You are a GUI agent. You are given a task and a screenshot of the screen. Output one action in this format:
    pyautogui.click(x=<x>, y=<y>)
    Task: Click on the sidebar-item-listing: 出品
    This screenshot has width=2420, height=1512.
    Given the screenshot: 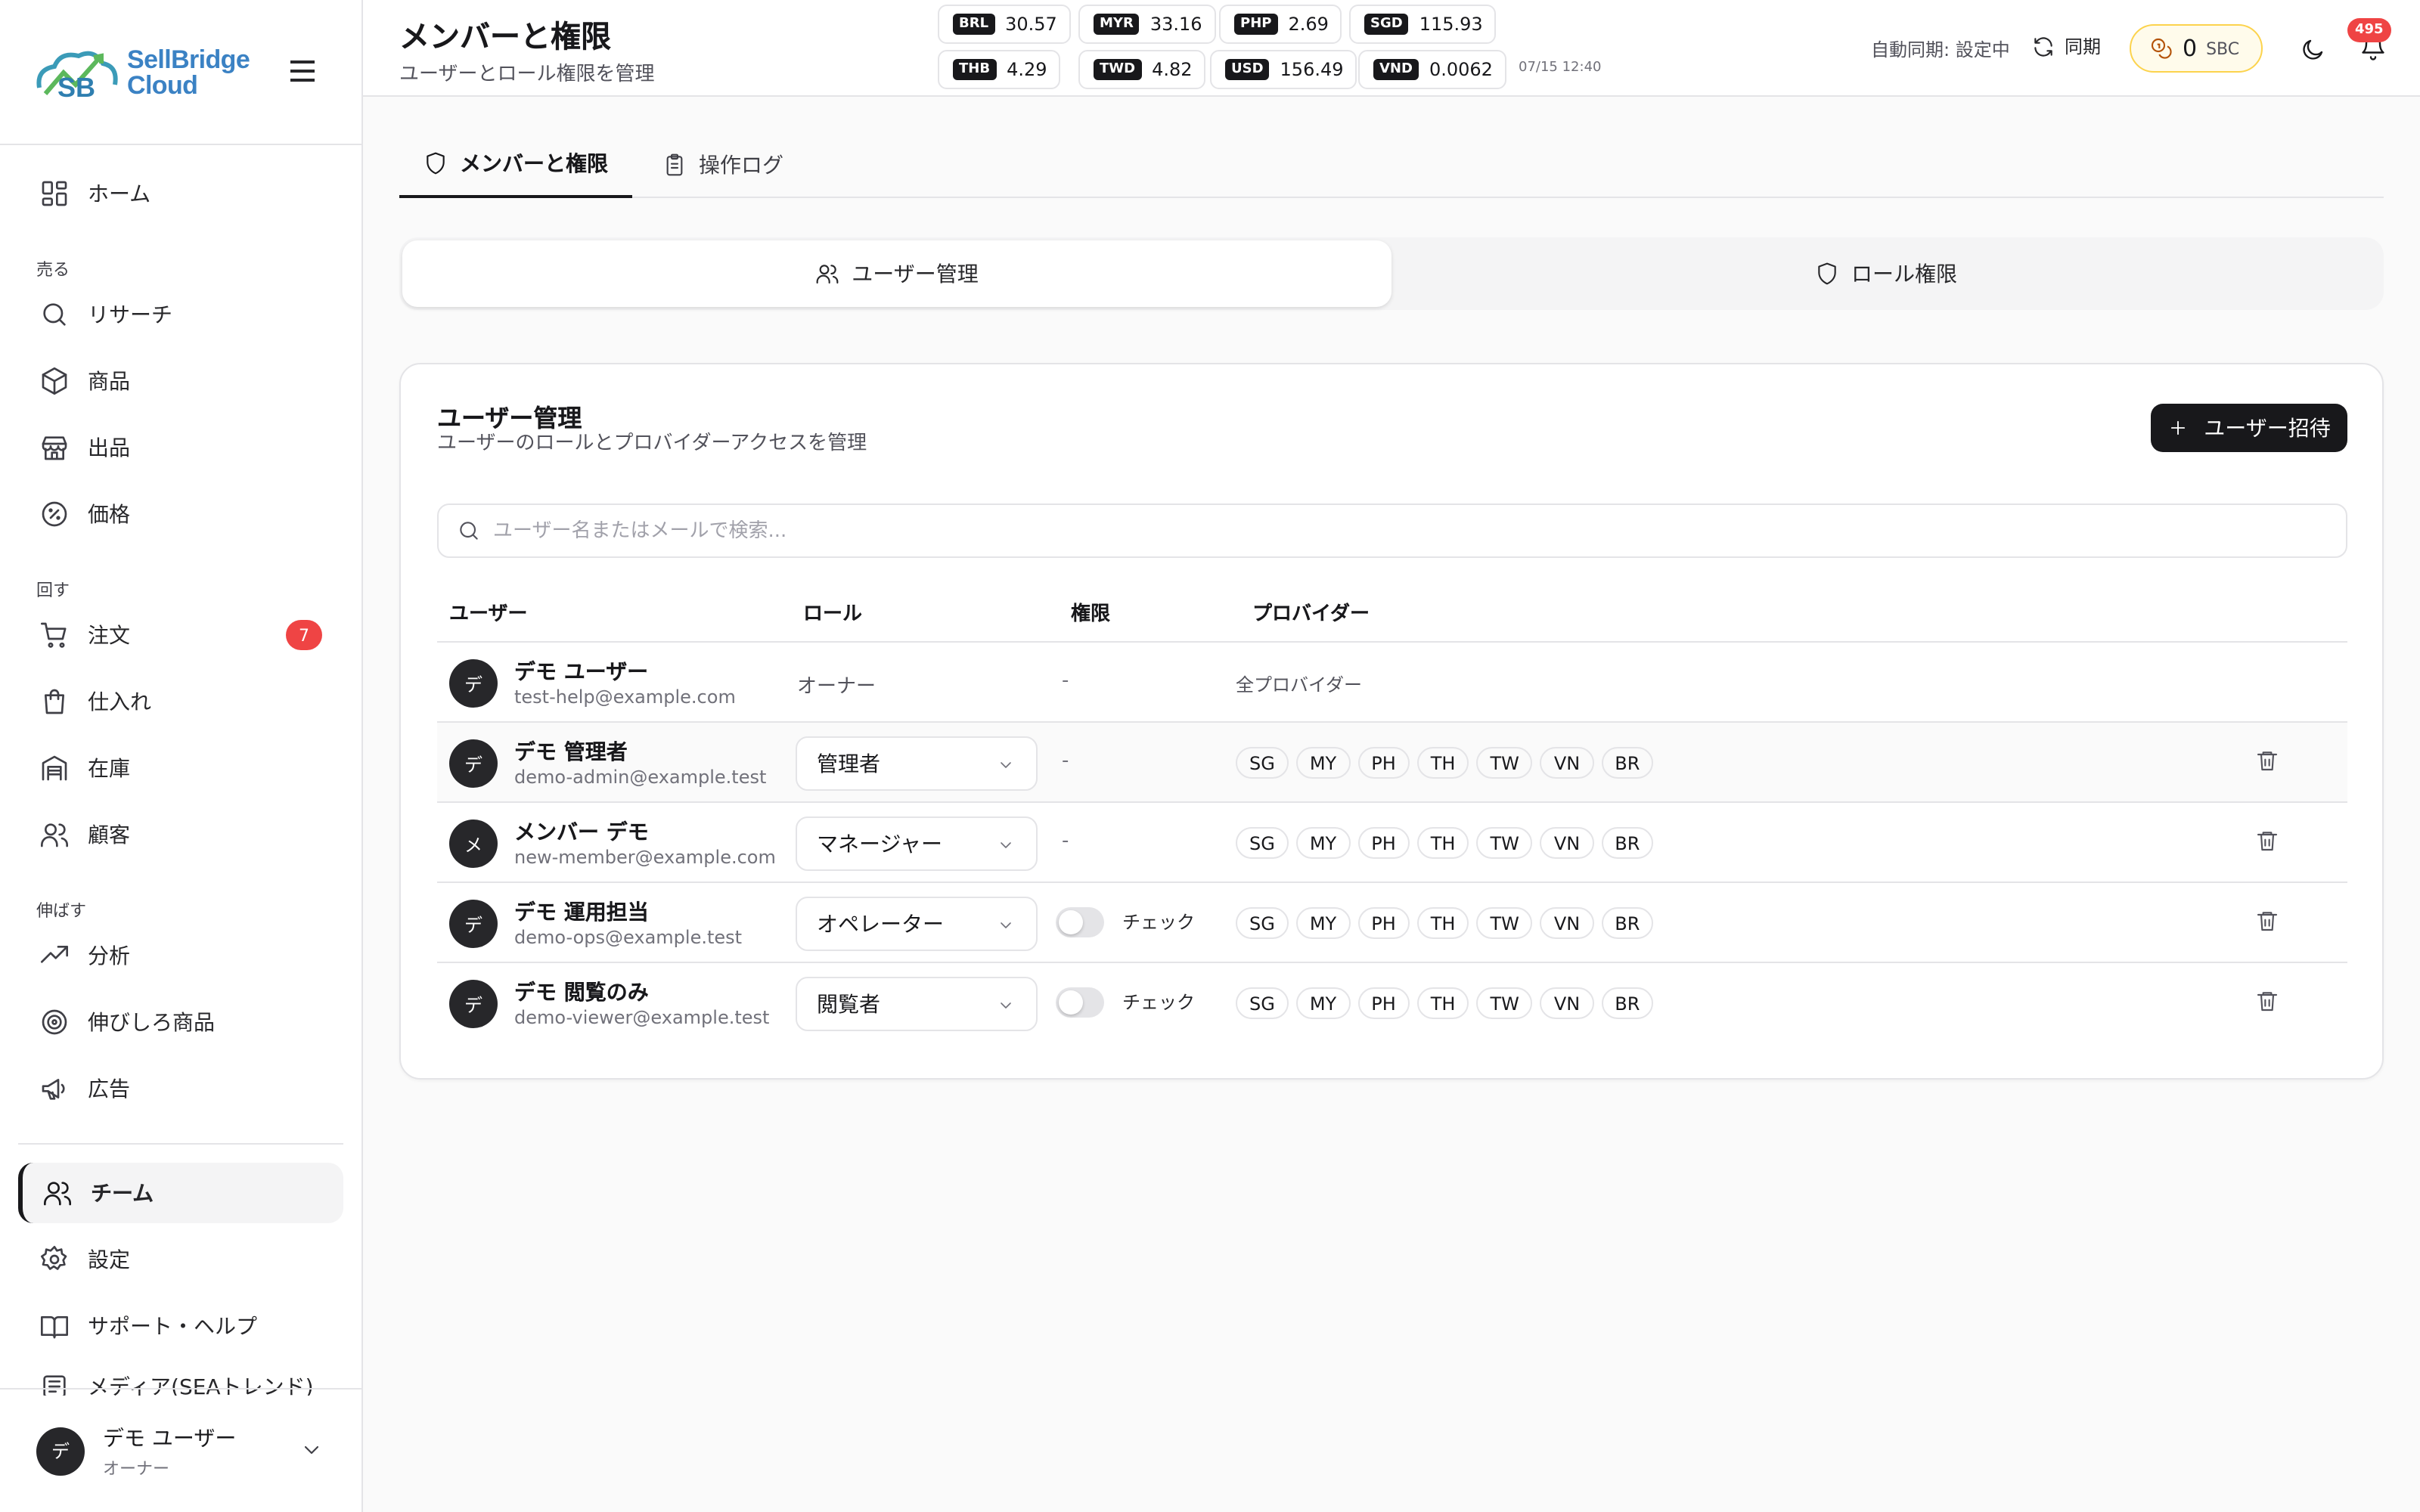 What is the action you would take?
    pyautogui.click(x=180, y=447)
    